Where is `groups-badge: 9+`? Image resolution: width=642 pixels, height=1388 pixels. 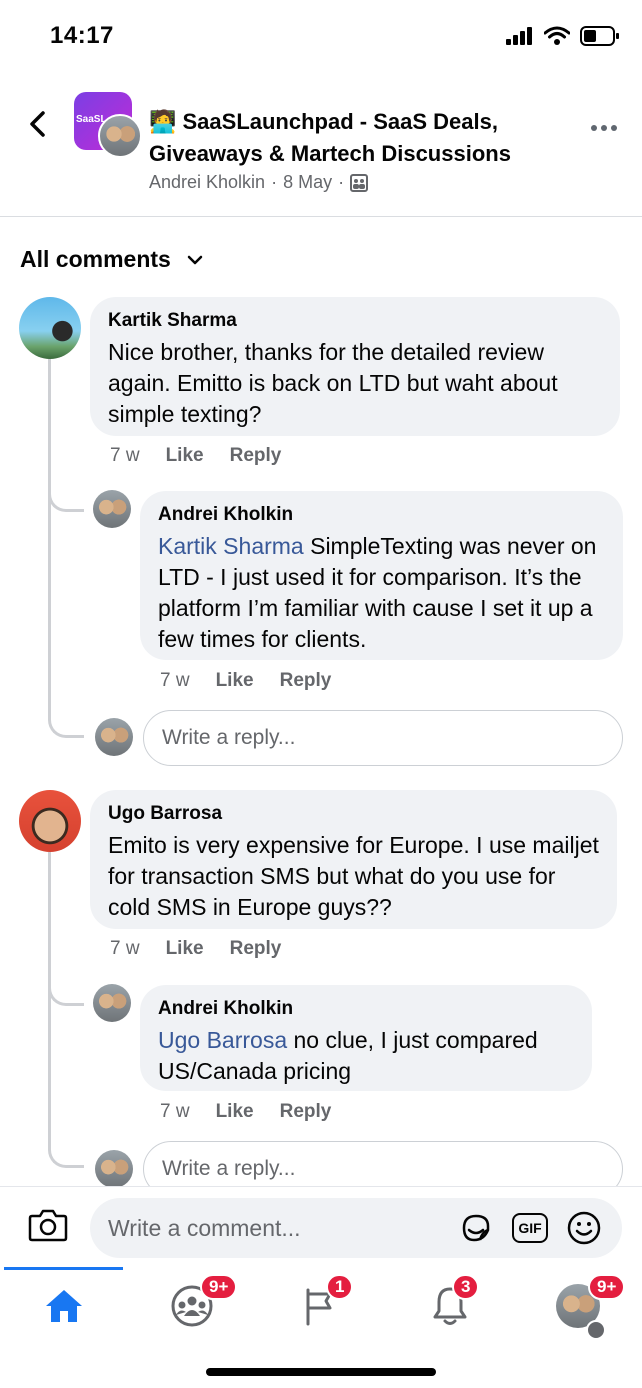 groups-badge: 9+ is located at coordinates (219, 1287).